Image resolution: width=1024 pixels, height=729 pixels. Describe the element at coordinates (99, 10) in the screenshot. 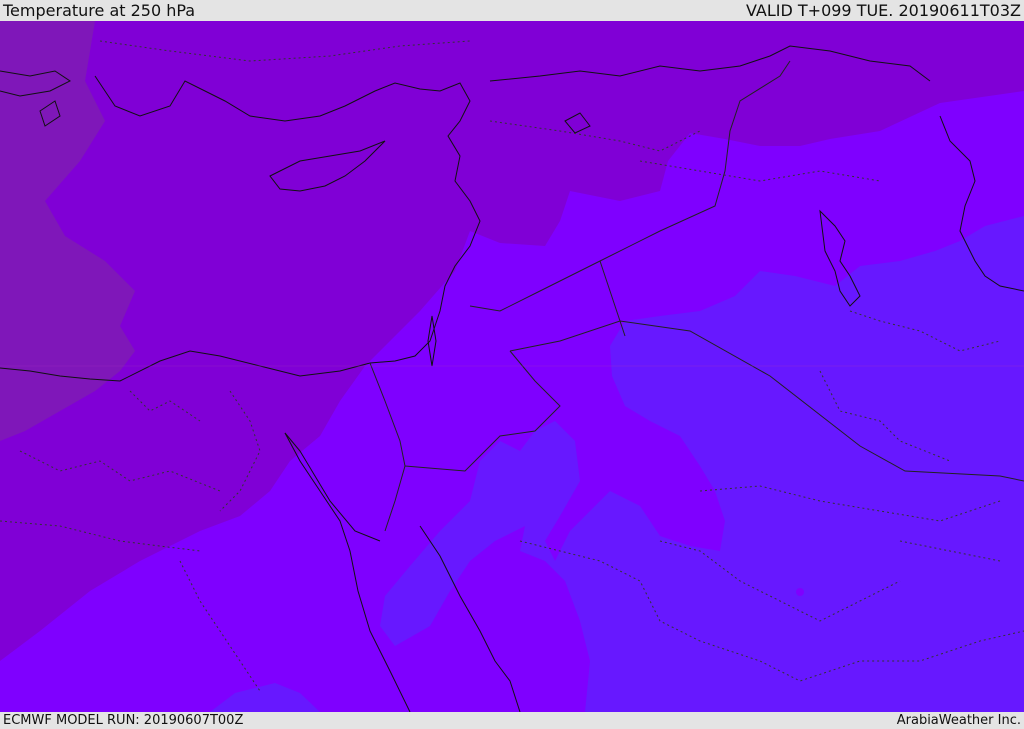

I see `map-title: Temperature at 250 hPa` at that location.